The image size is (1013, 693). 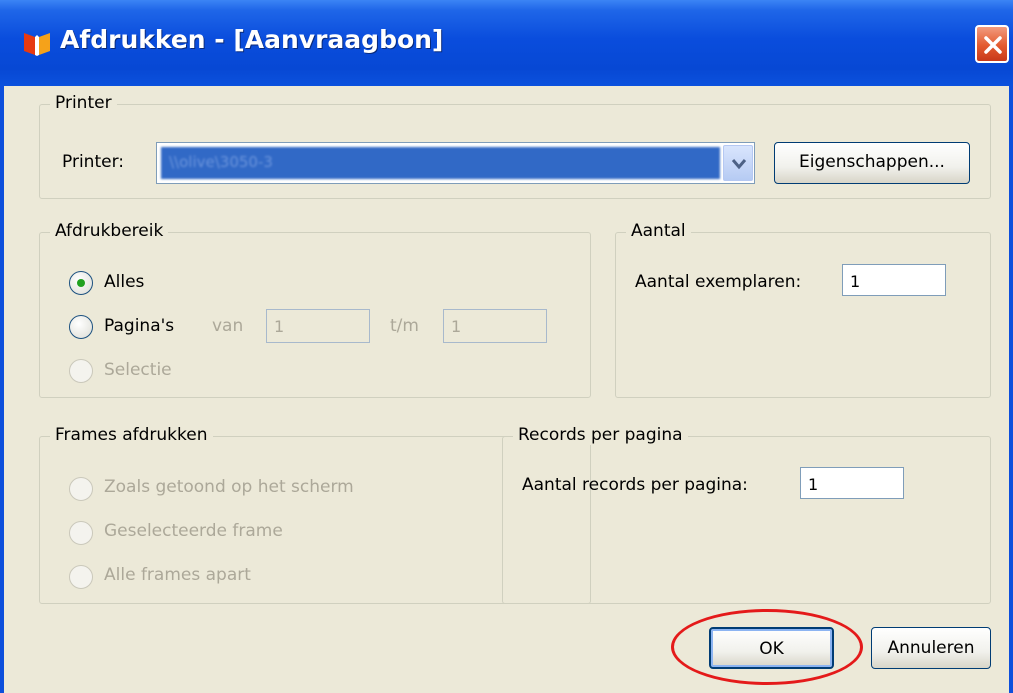 What do you see at coordinates (495, 326) in the screenshot?
I see `to-page-input: 1` at bounding box center [495, 326].